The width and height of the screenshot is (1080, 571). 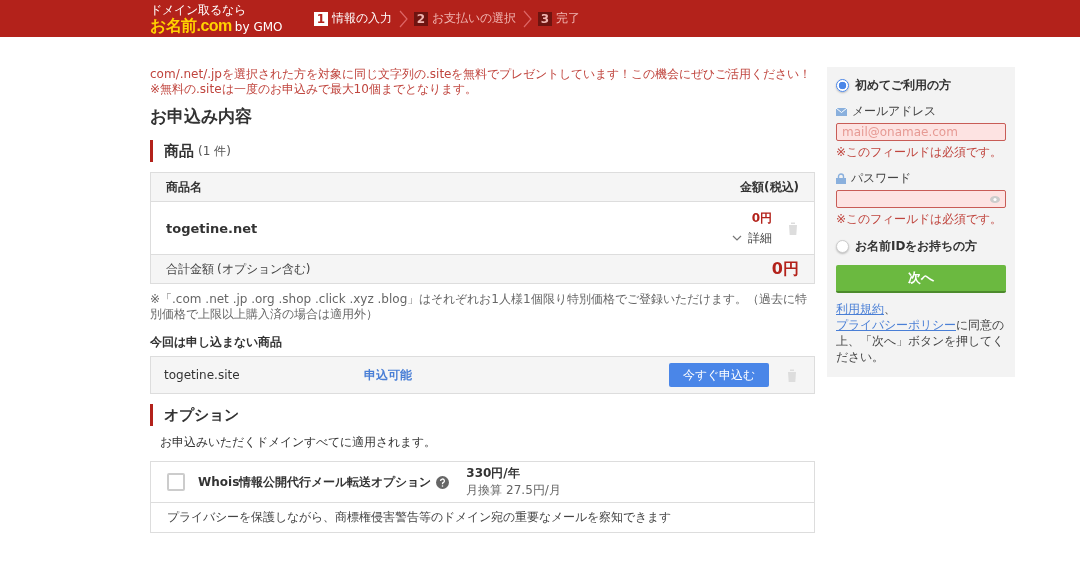 I want to click on step-number: 1, so click(x=321, y=18).